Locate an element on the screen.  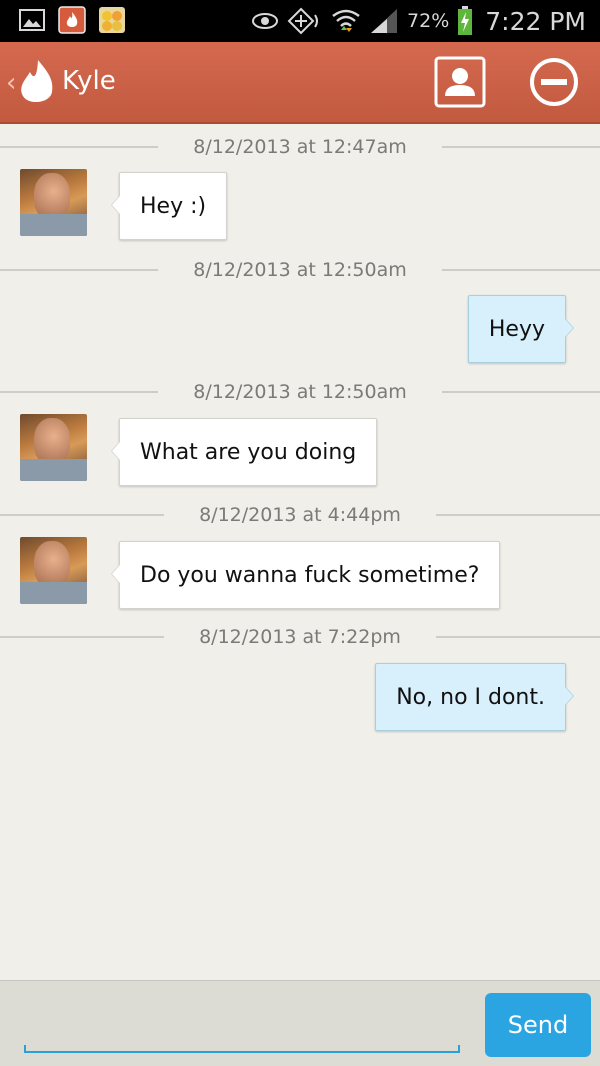
incoming-message: Do you wanna fuck sometime? is located at coordinates (305, 575).